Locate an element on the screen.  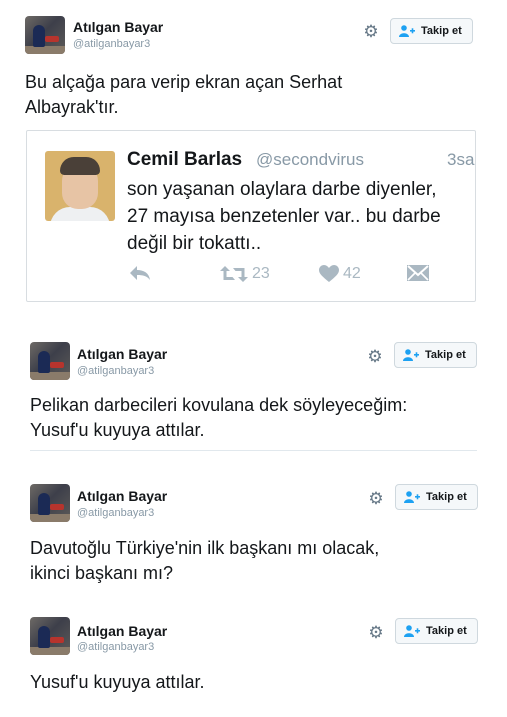
quoted-author-name: Cemil Barlas is located at coordinates (184, 160).